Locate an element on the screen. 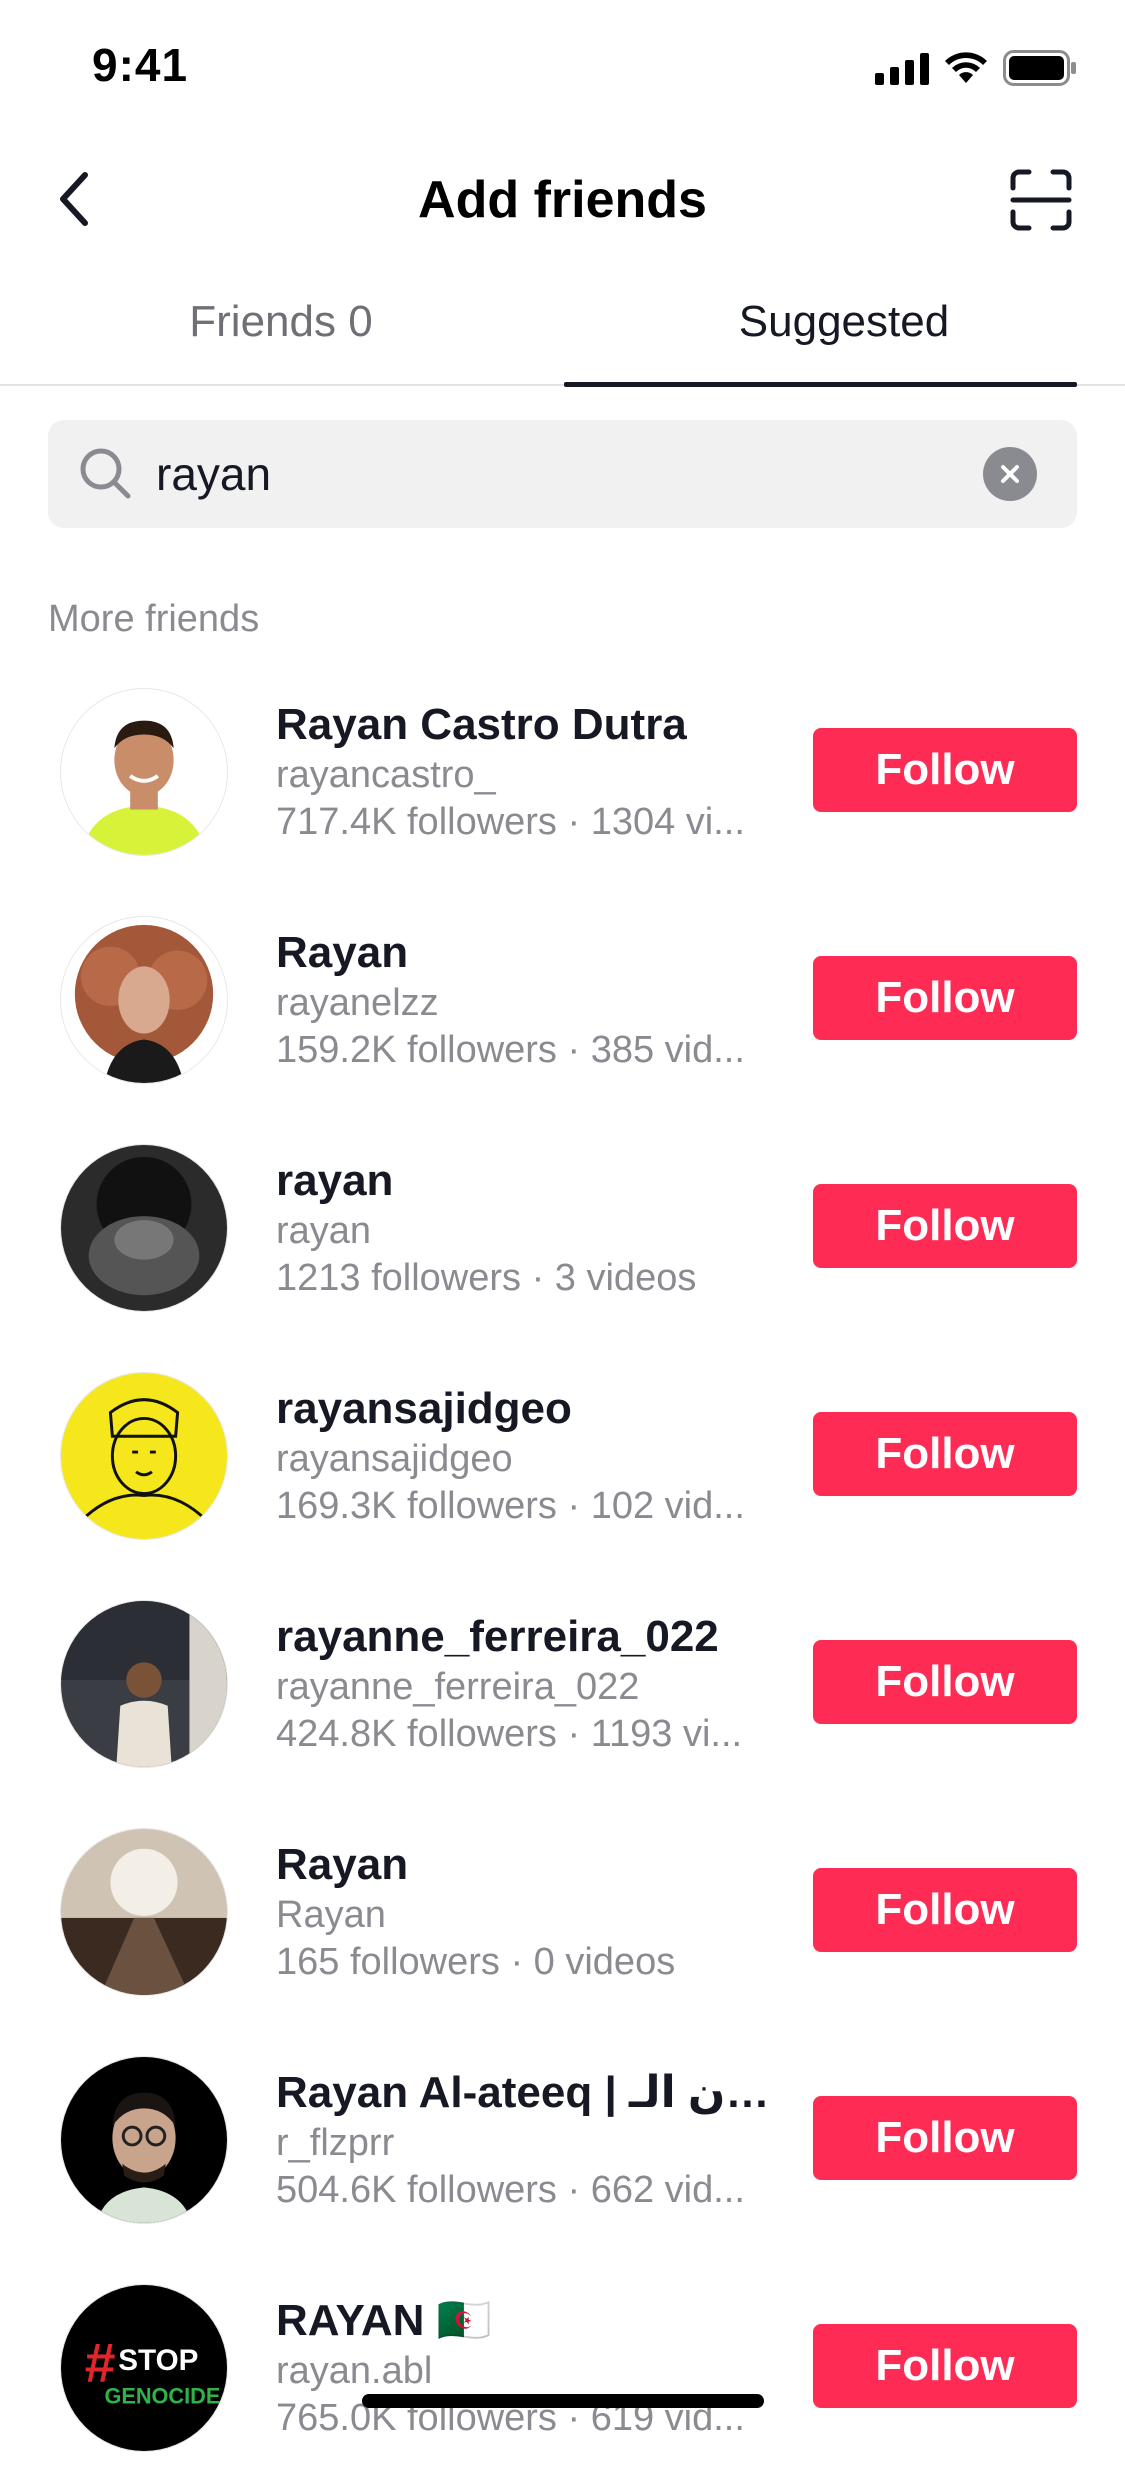 This screenshot has width=1125, height=2484. user-info: rayan rayan 1213 followers · 3 videos is located at coordinates (526, 1228).